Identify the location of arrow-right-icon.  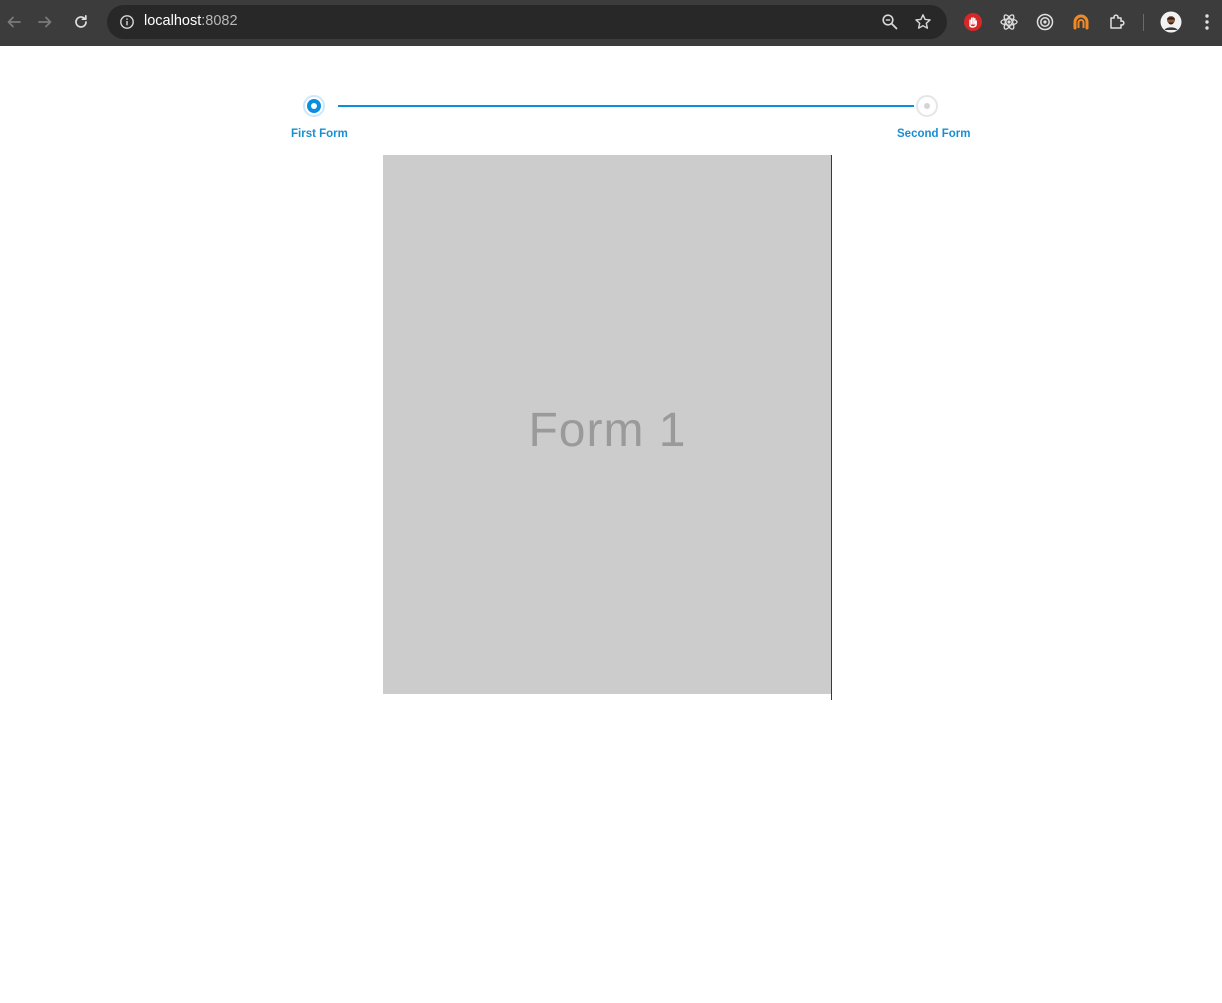
(45, 22).